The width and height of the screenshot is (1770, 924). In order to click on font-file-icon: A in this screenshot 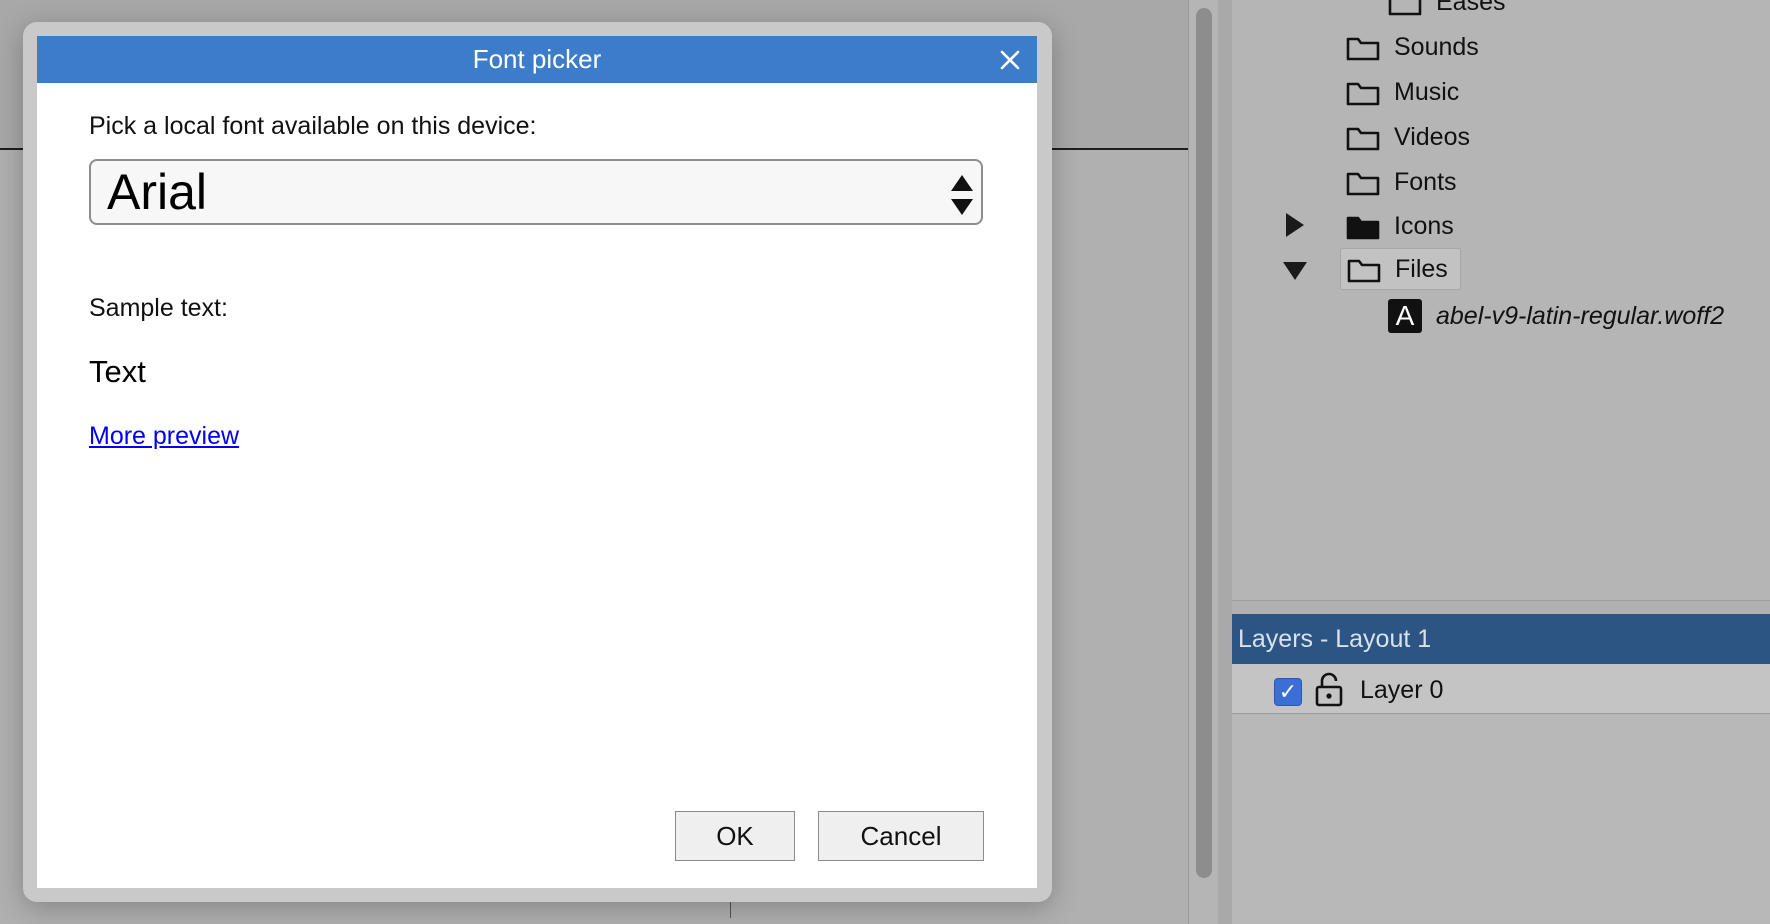, I will do `click(1405, 316)`.